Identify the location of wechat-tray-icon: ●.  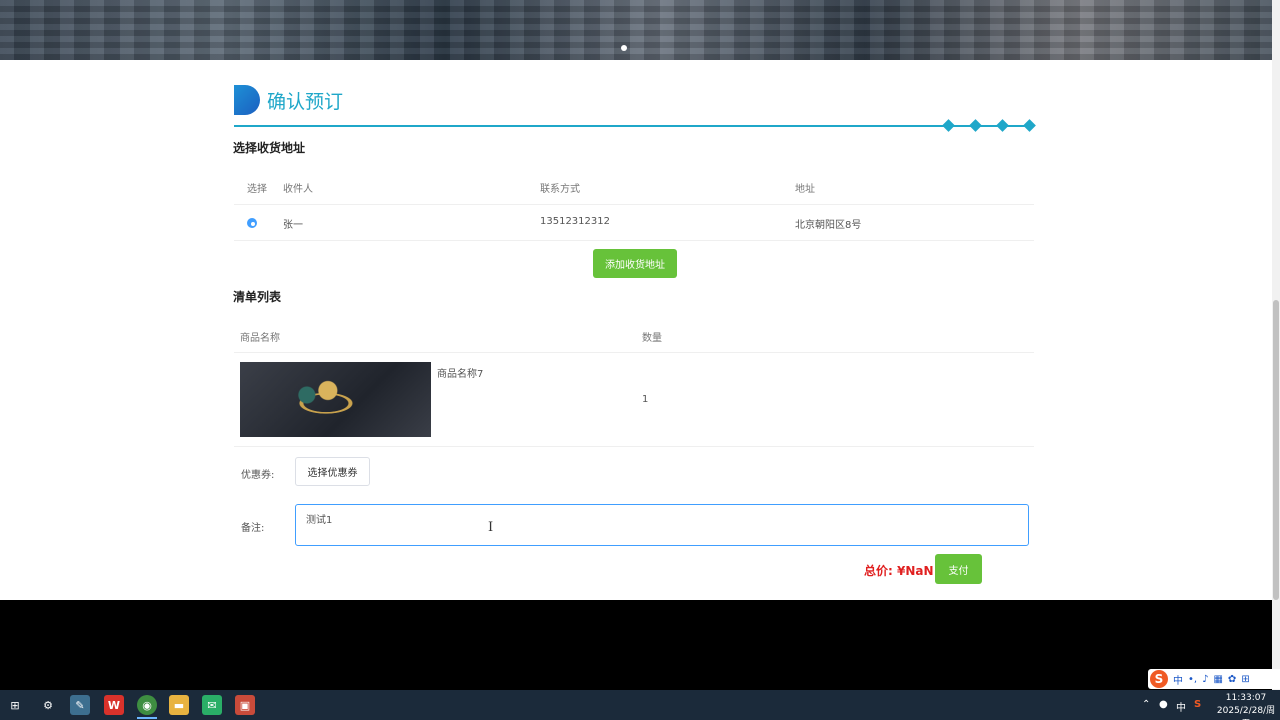
(1163, 704).